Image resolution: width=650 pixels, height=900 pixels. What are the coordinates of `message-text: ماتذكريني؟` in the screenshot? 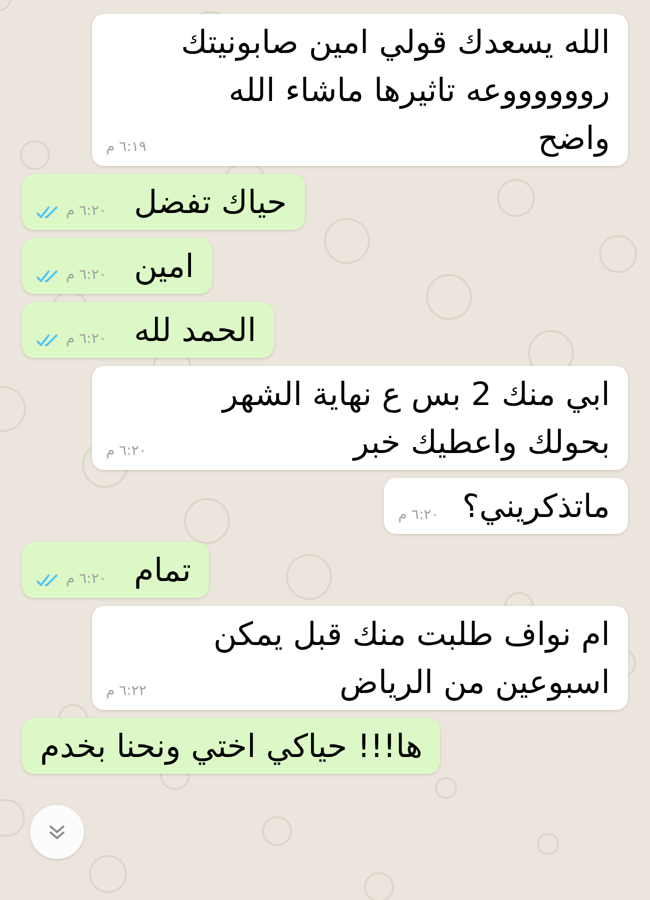 It's located at (536, 506).